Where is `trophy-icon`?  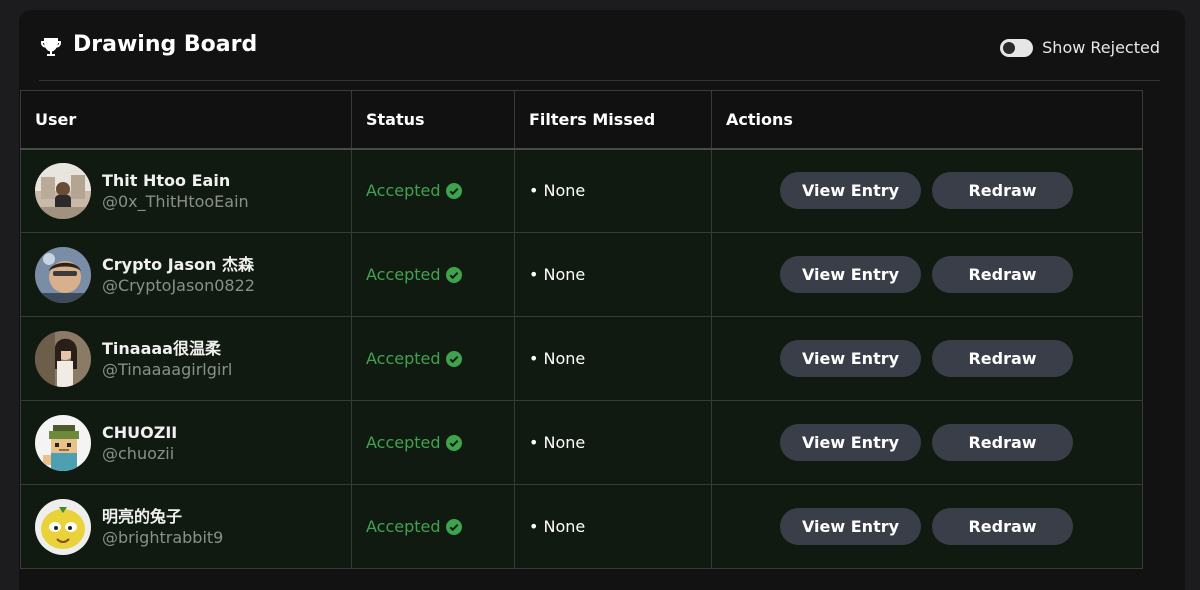 trophy-icon is located at coordinates (51, 47).